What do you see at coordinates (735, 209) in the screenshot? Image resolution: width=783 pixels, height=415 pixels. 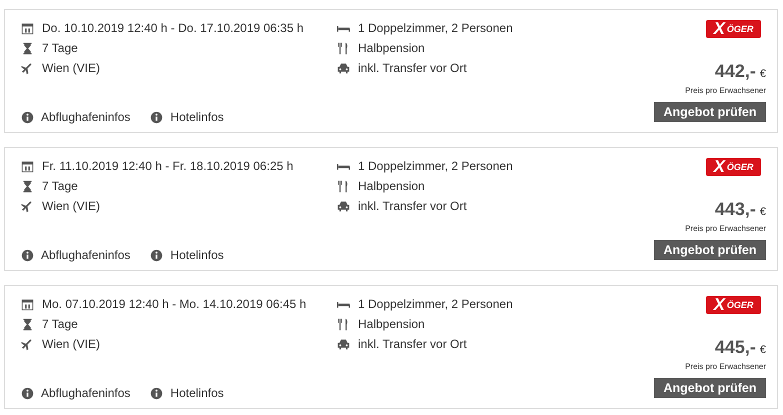 I see `price: 443,-` at bounding box center [735, 209].